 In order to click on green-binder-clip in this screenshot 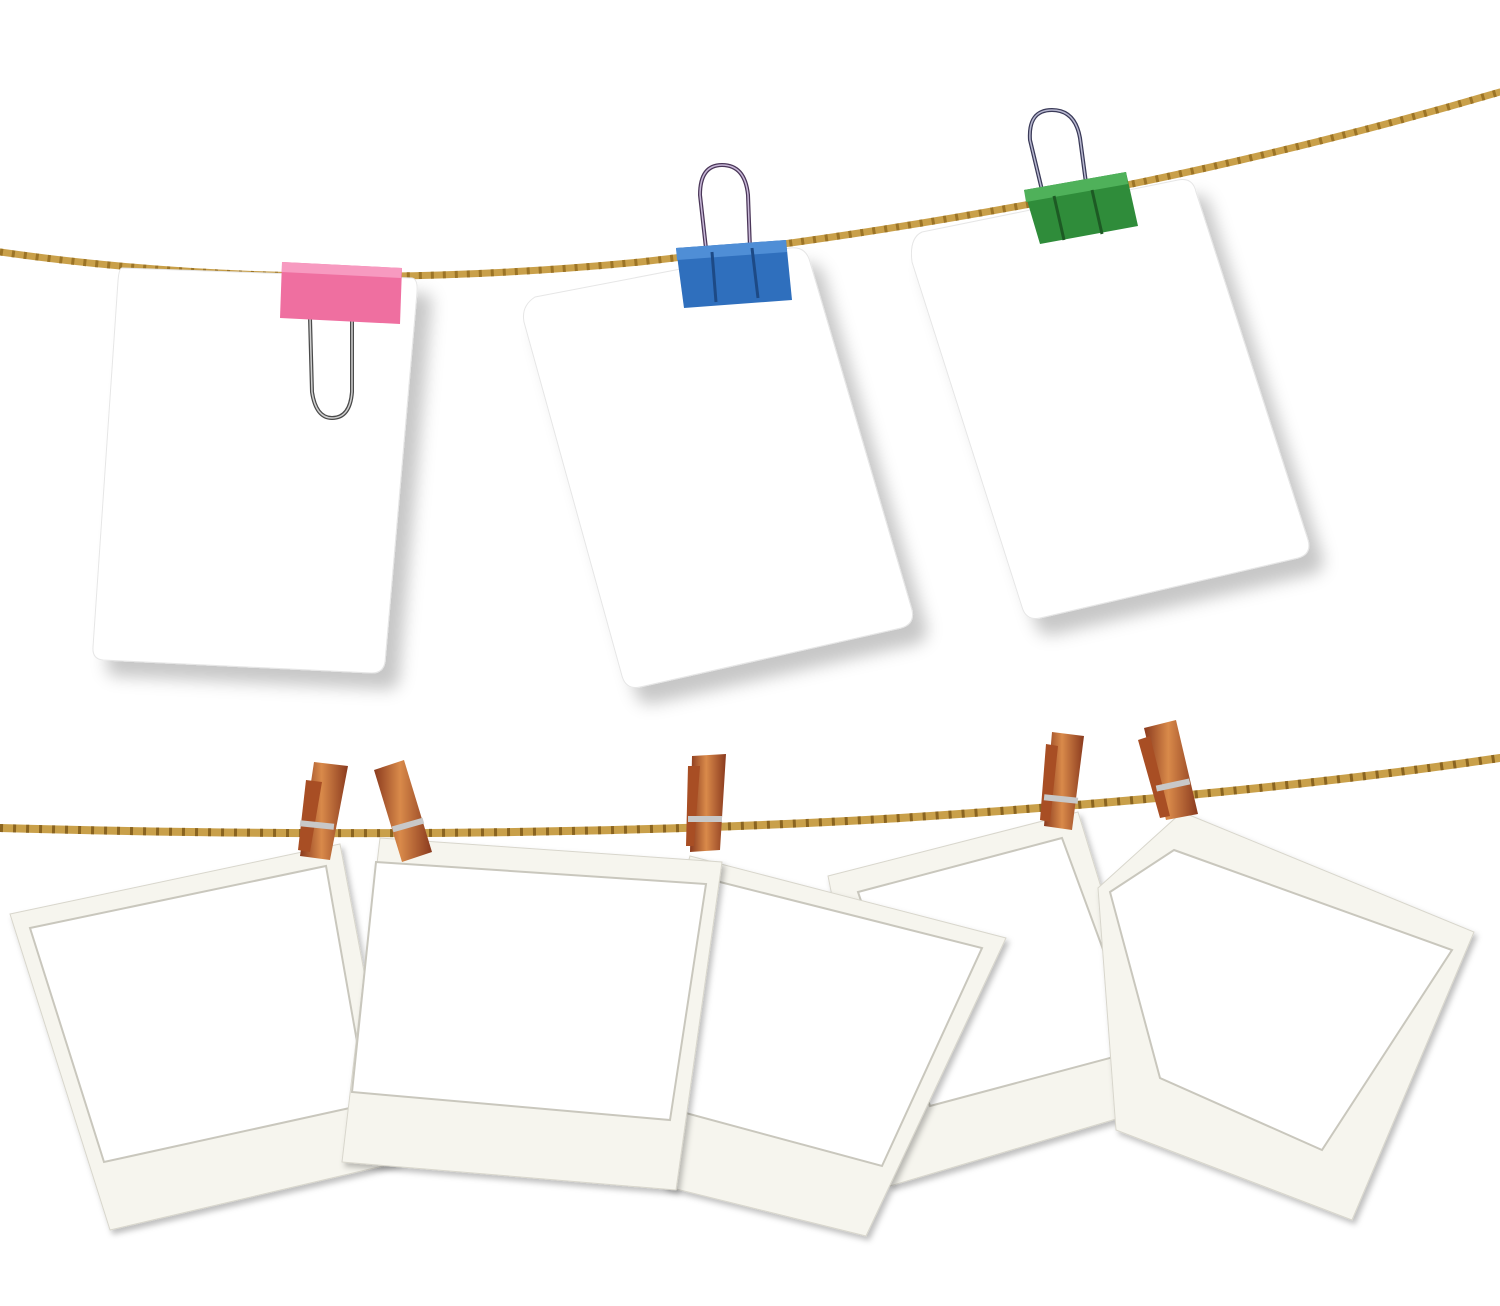, I will do `click(1081, 175)`.